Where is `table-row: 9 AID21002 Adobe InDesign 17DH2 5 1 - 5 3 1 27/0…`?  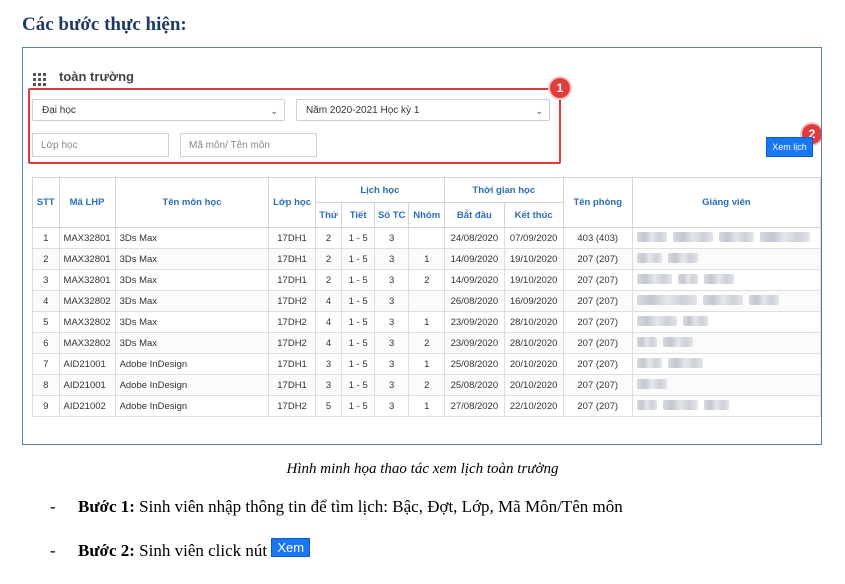 table-row: 9 AID21002 Adobe InDesign 17DH2 5 1 - 5 3 1 27/0… is located at coordinates (426, 406).